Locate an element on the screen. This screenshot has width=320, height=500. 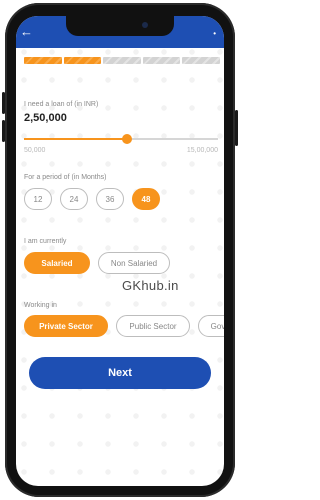
period-option-48: 48 is located at coordinates (146, 199).